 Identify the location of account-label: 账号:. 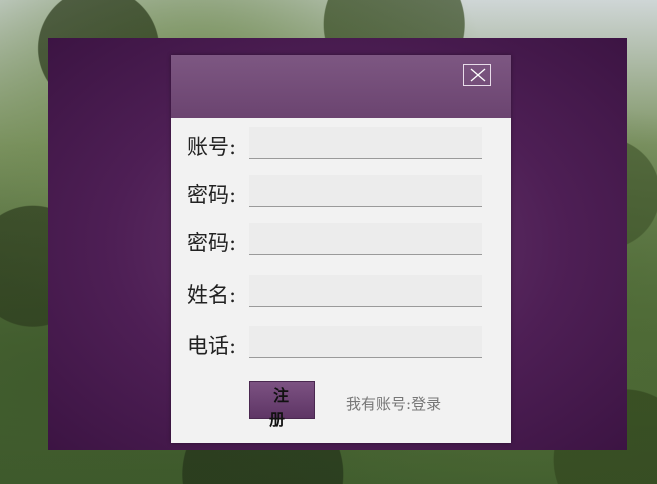
(212, 147).